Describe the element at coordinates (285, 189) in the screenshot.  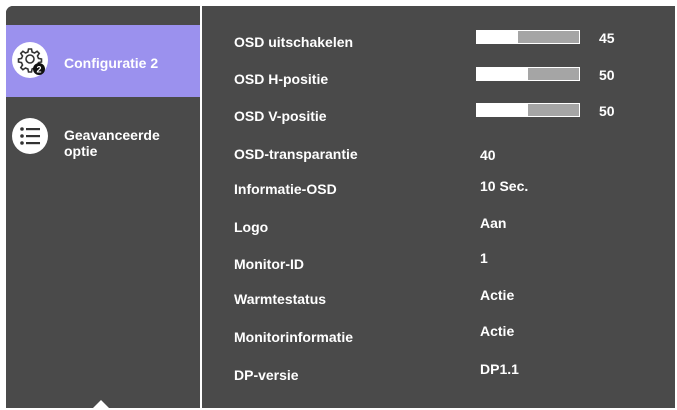
I see `setting-label: Informatie-OSD` at that location.